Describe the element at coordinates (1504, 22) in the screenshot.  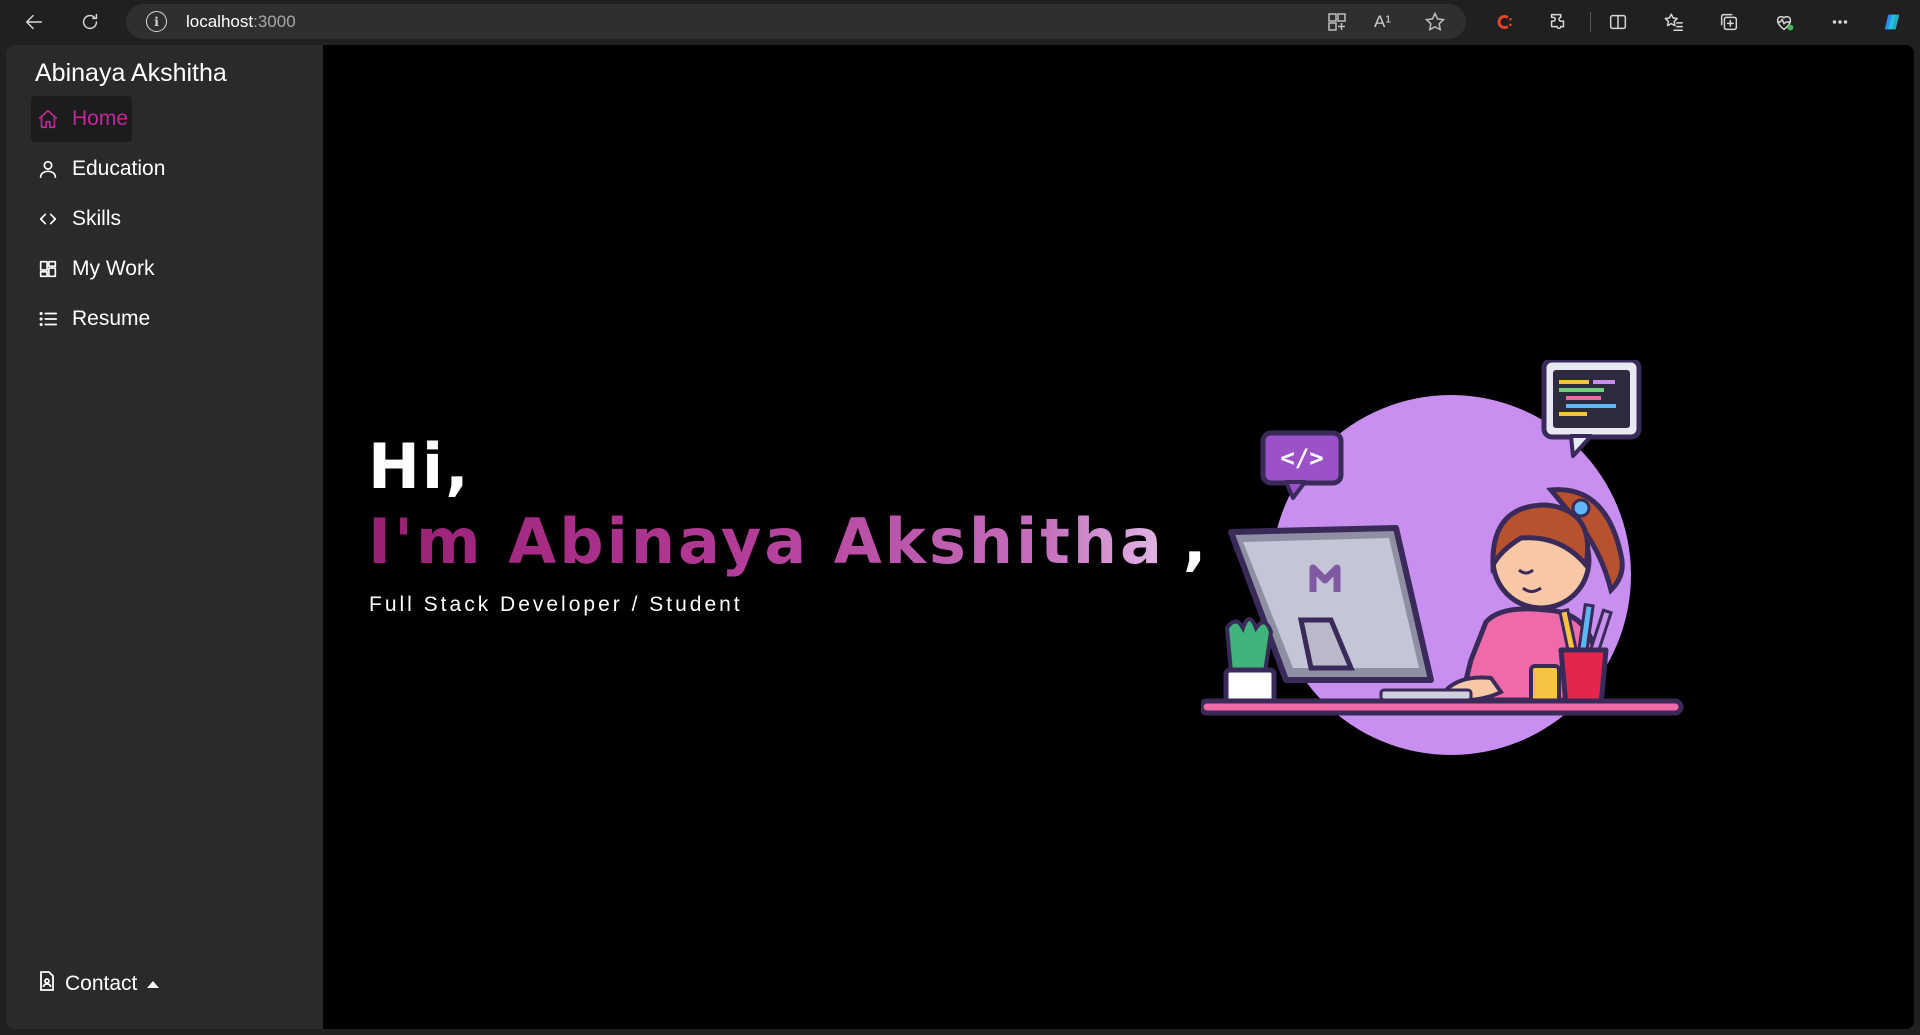
I see `extension-c-icon` at that location.